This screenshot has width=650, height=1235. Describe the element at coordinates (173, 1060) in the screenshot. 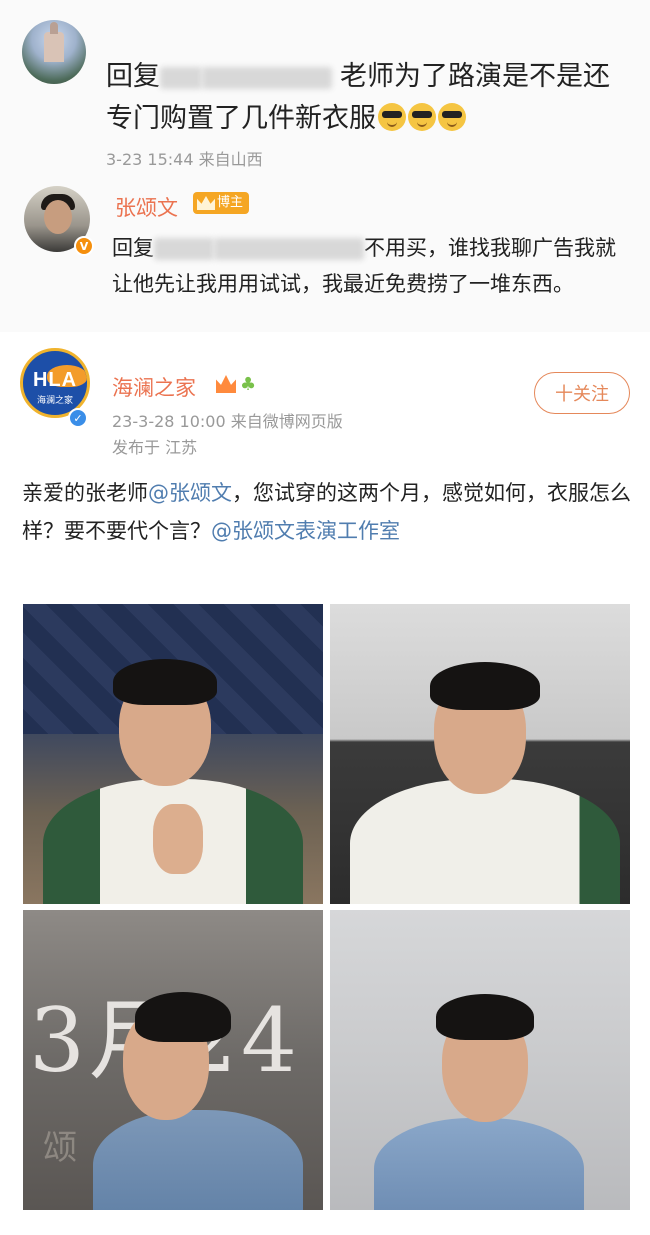

I see `post-photo: 3月24 颂 文` at that location.